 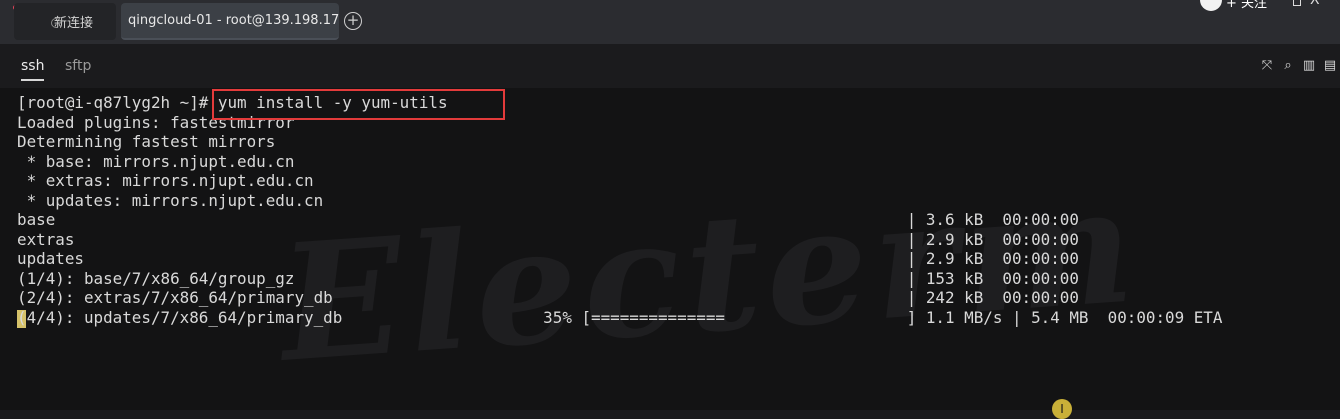 What do you see at coordinates (156, 161) in the screenshot?
I see `terminal-line: * base: mirrors.njupt.edu.cn` at bounding box center [156, 161].